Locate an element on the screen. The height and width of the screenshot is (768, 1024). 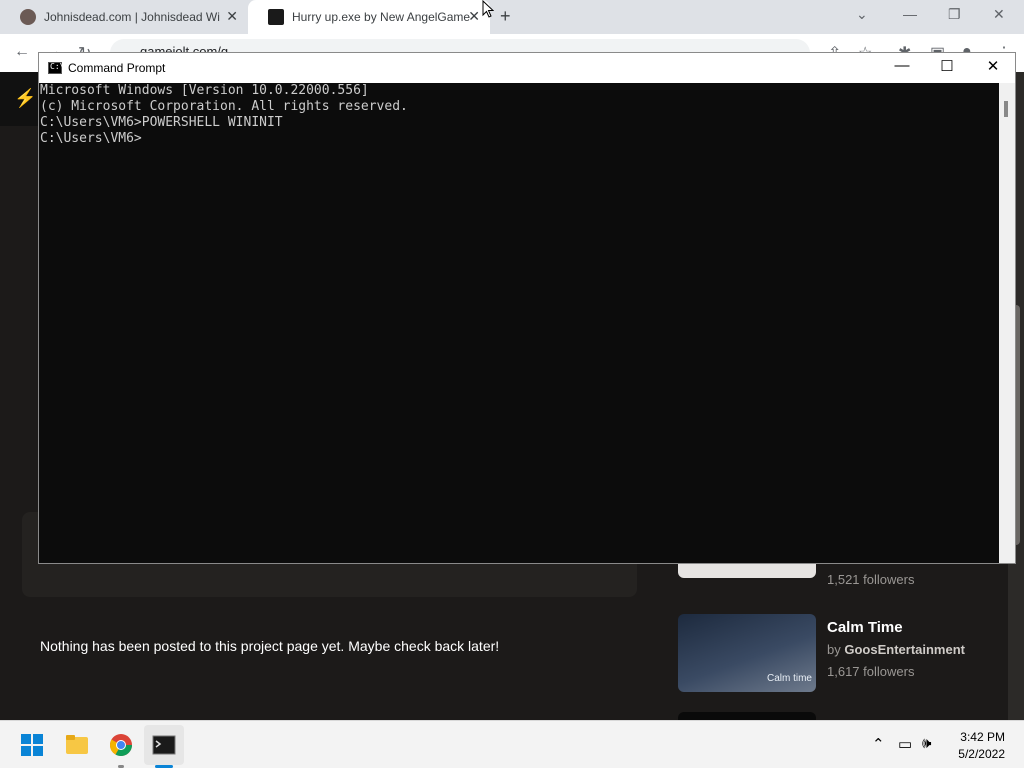
tab-johnisdead: Johnisdead.com | Johnisdead Wi ✕ is located at coordinates (124, 17).